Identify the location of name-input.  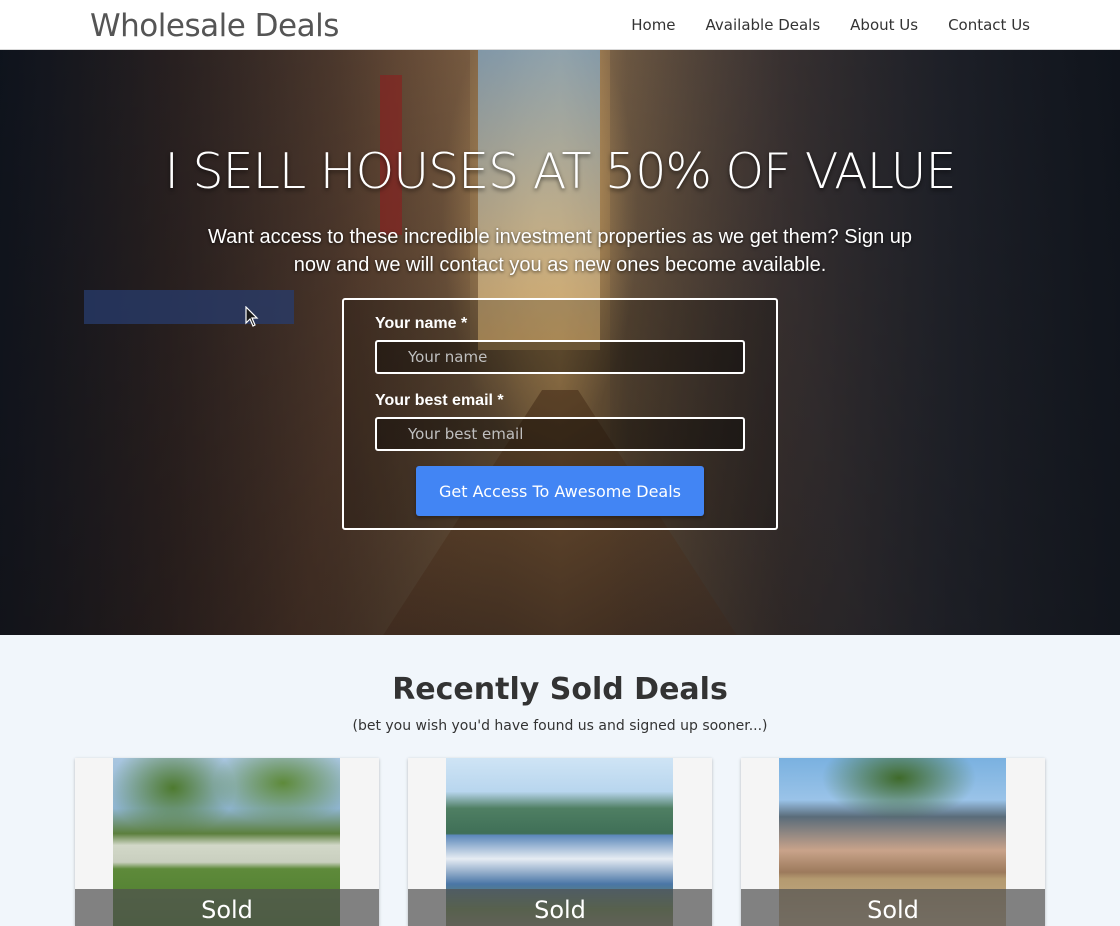
(560, 357).